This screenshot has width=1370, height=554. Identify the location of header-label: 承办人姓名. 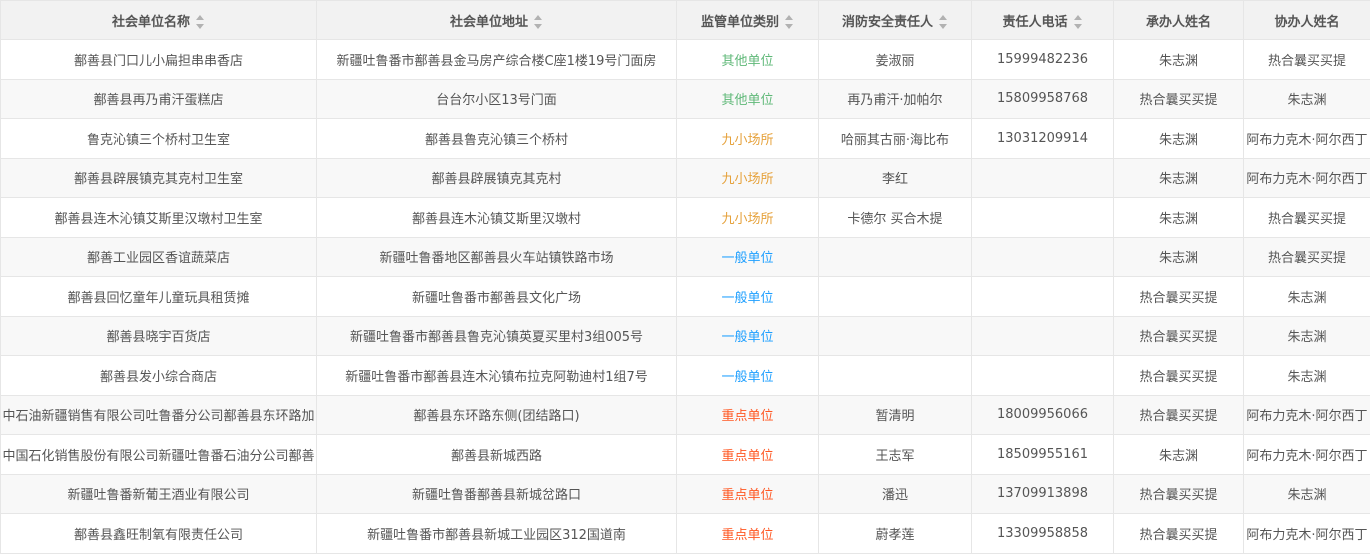
(1178, 22).